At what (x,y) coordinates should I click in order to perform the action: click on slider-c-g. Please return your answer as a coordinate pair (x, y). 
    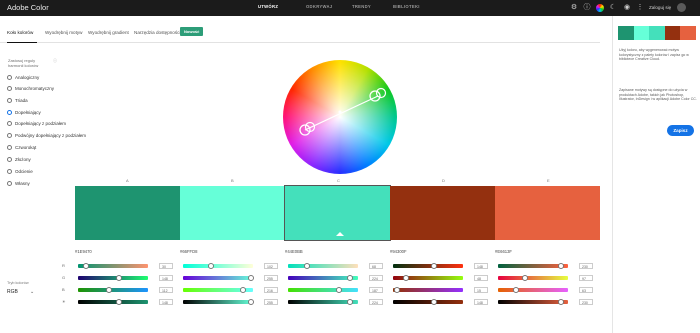
    Looking at the image, I should click on (323, 278).